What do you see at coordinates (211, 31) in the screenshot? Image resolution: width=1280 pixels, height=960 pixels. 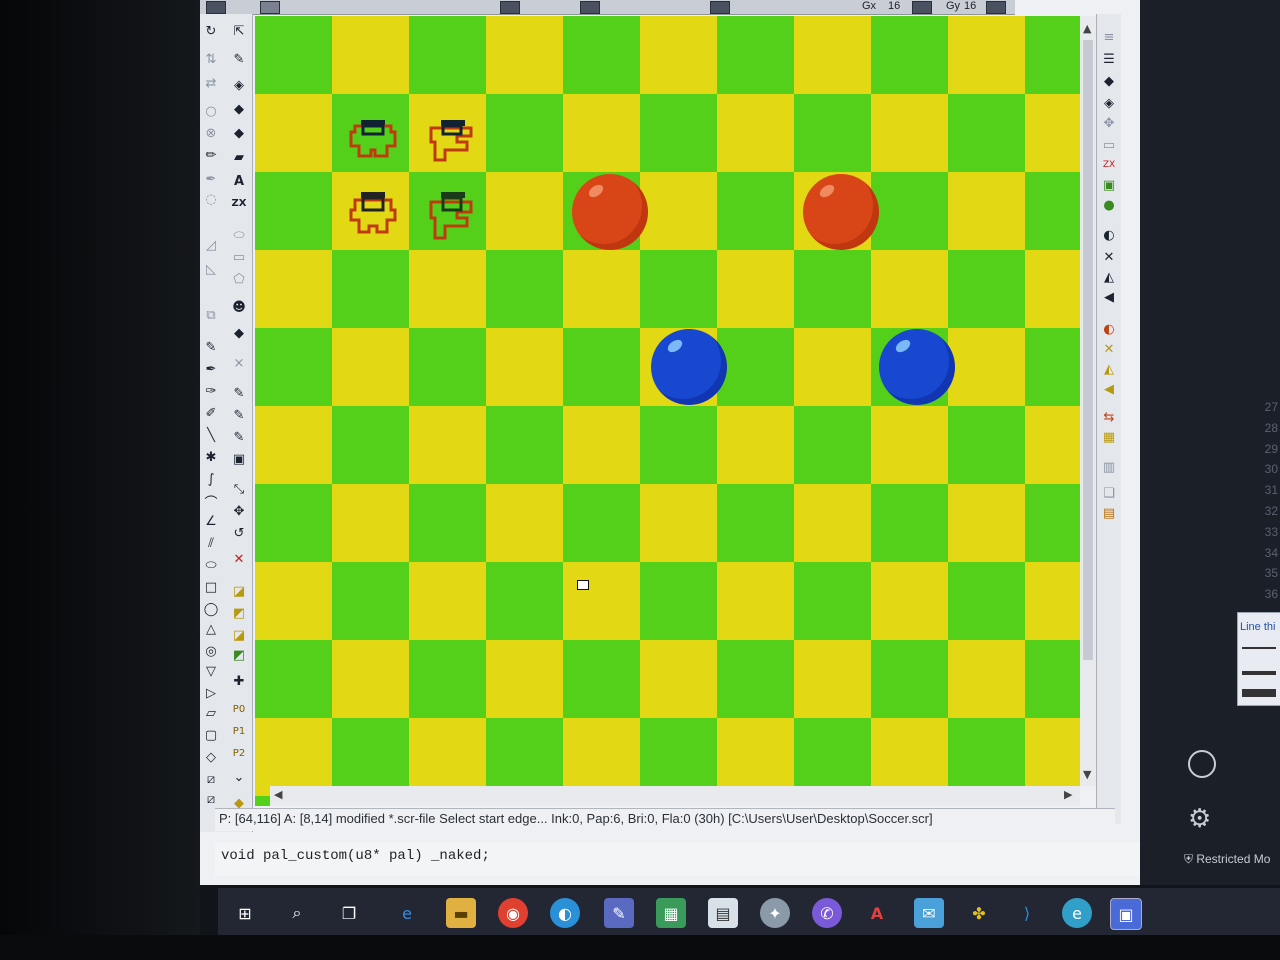 I see `rotate-icon: ↻` at bounding box center [211, 31].